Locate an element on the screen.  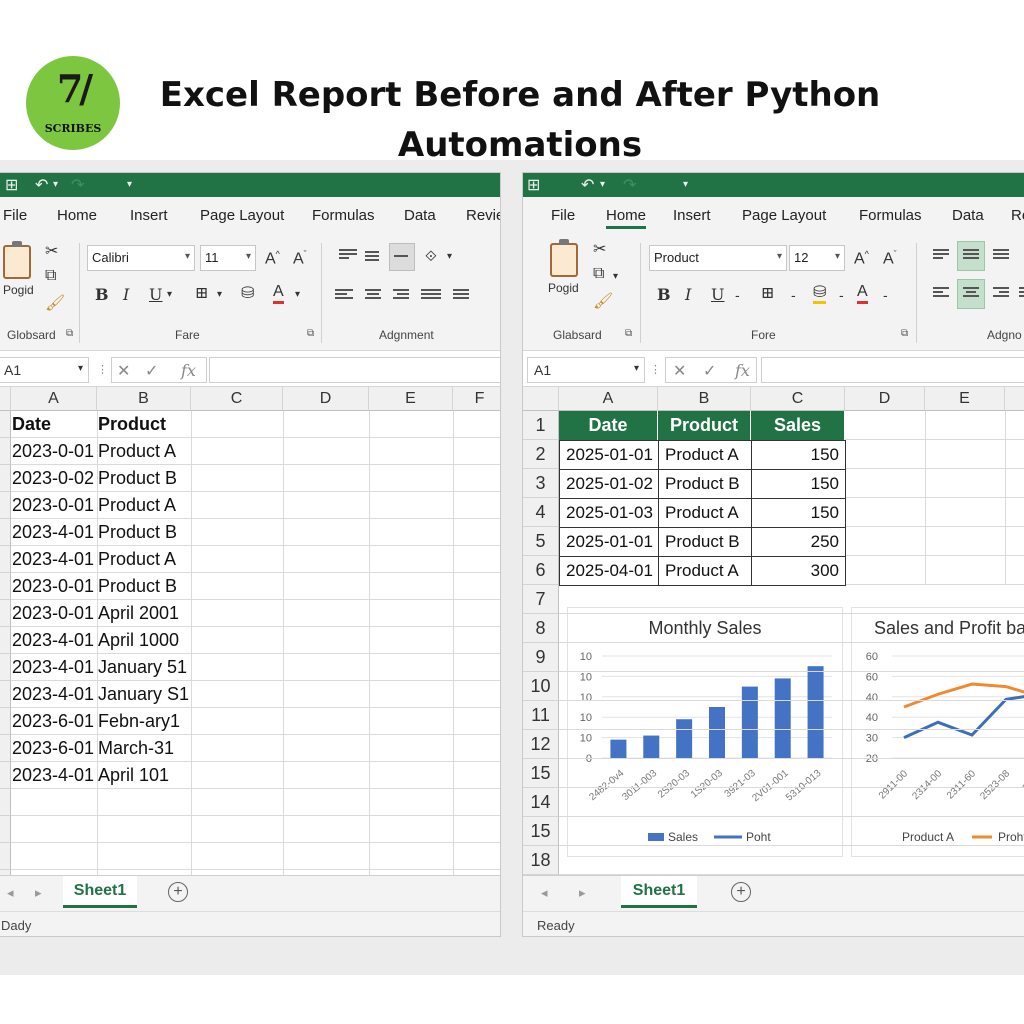
decrease-indent-icon is located at coordinates (431, 296).